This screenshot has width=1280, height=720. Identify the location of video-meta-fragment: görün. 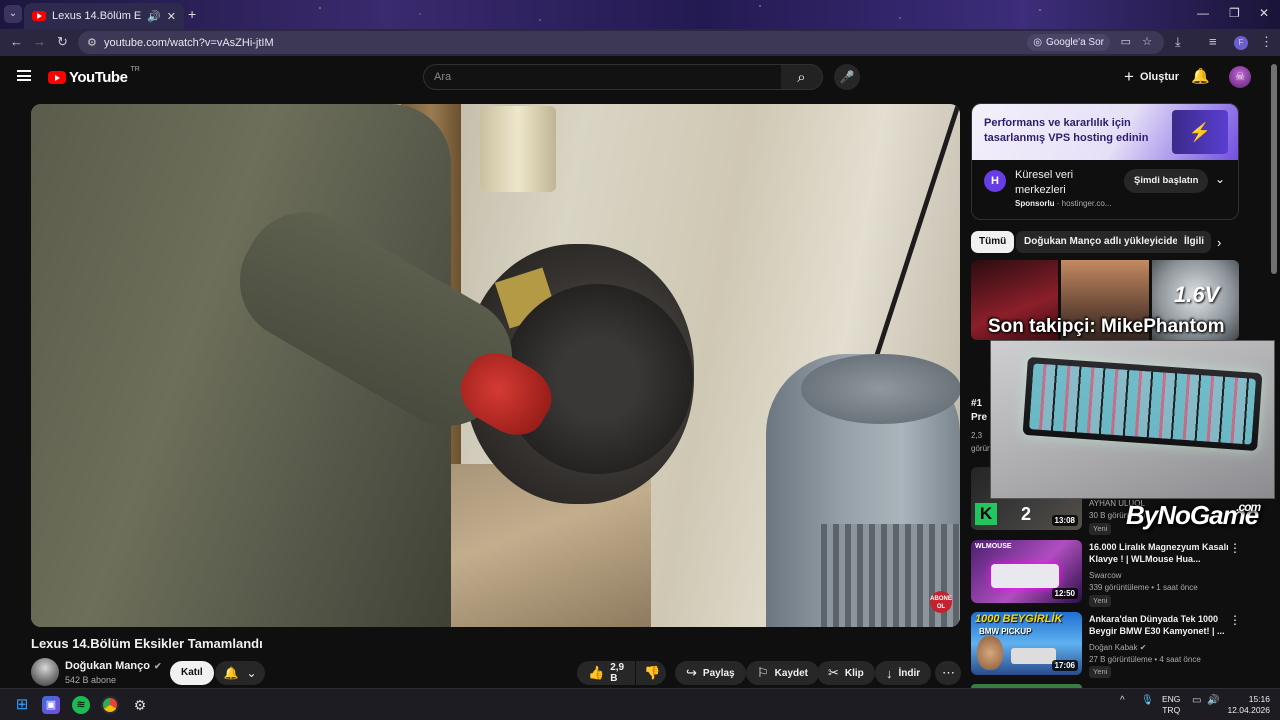
(981, 448).